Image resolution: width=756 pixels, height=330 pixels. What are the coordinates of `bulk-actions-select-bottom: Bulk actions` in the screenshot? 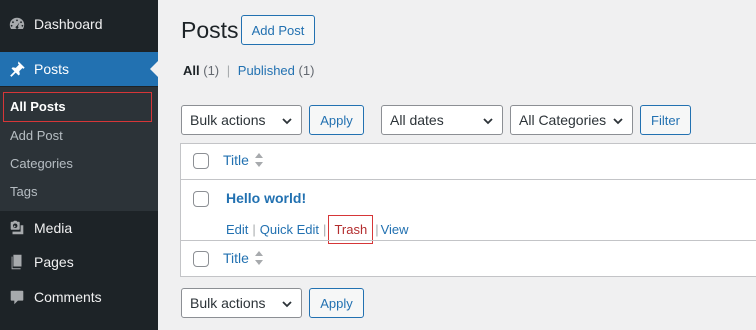 It's located at (241, 303).